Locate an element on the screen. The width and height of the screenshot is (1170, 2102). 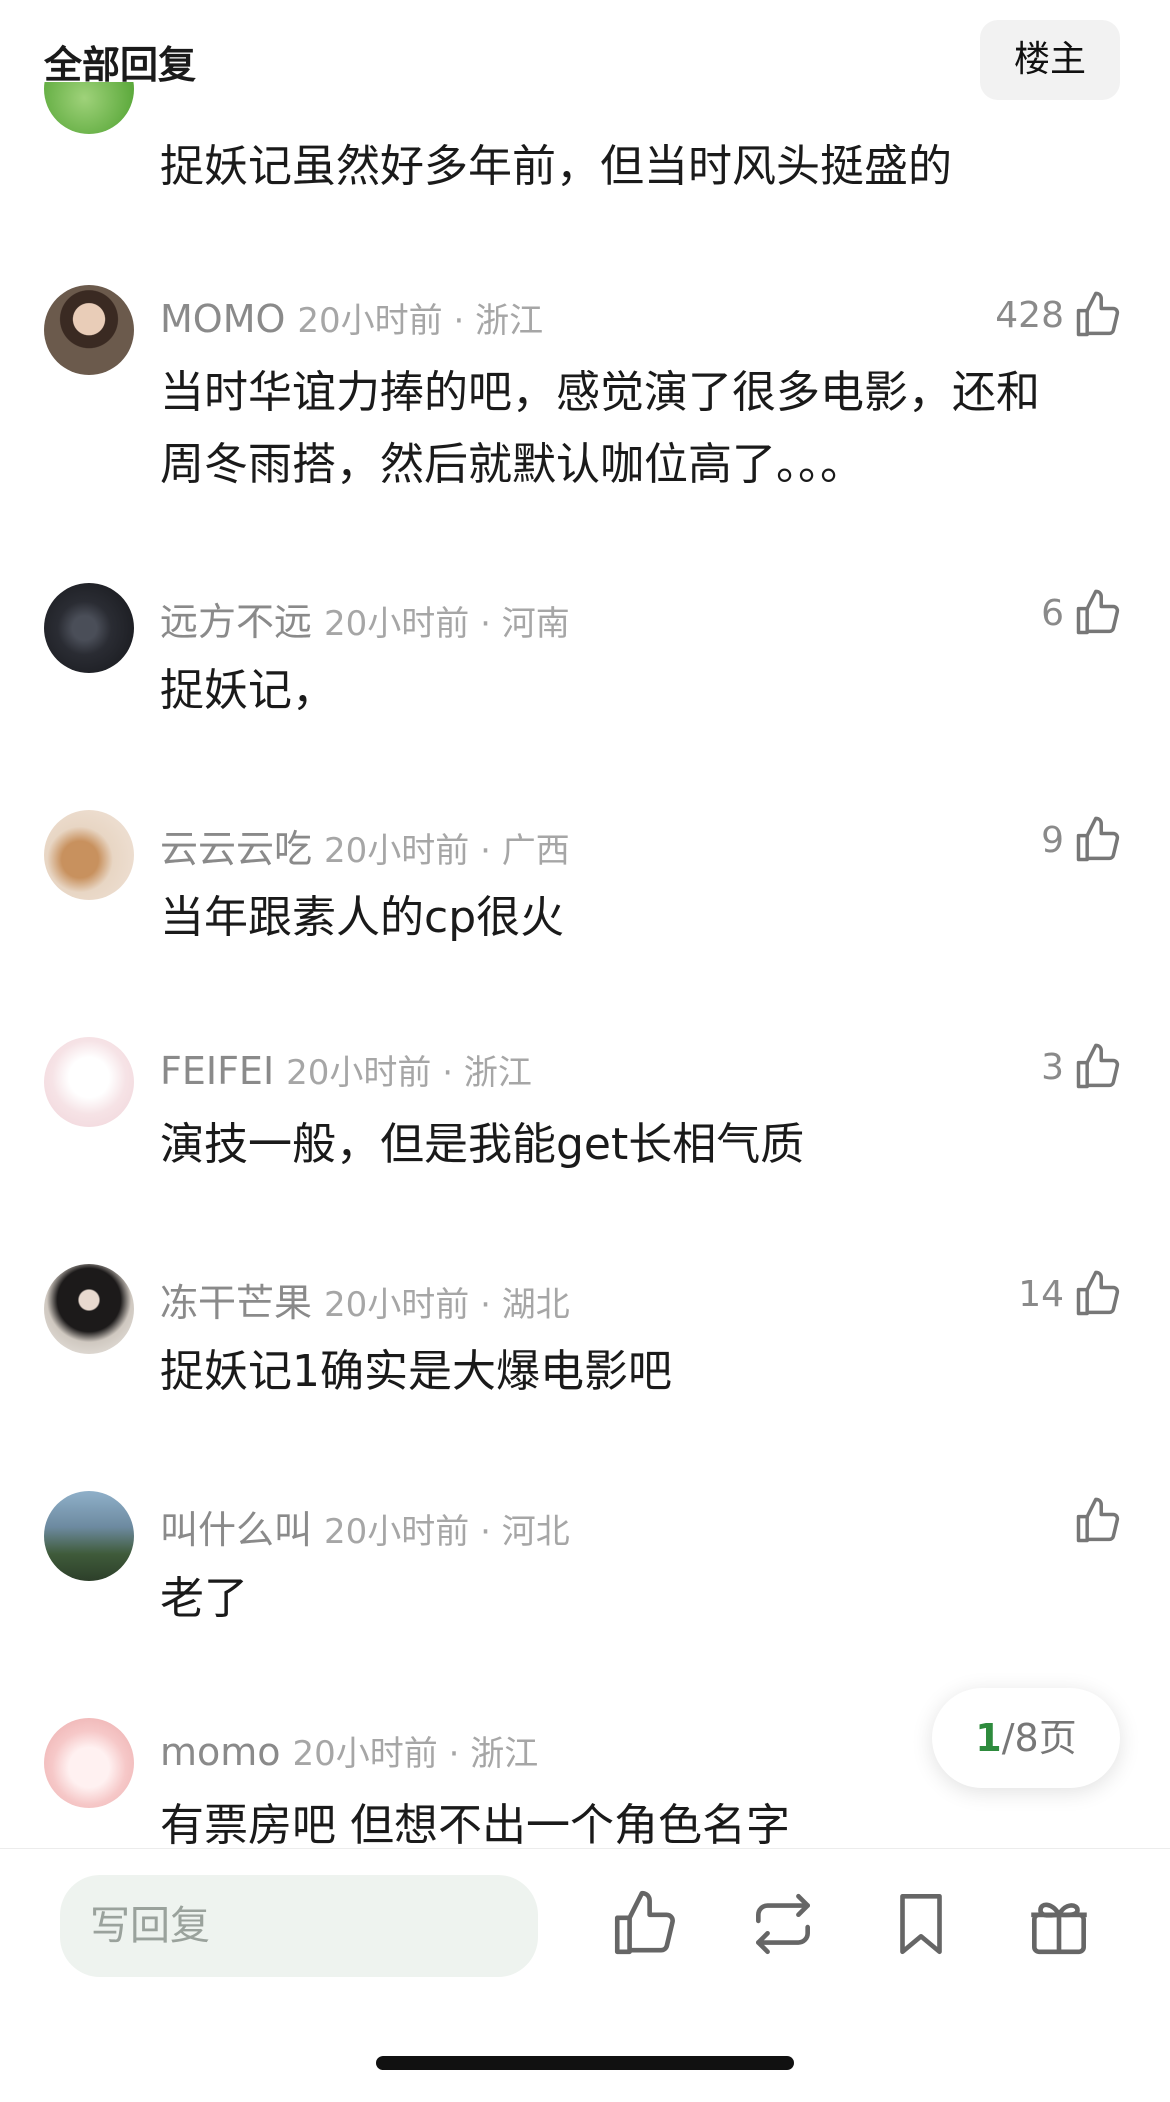
like-button: 9 is located at coordinates (1082, 840).